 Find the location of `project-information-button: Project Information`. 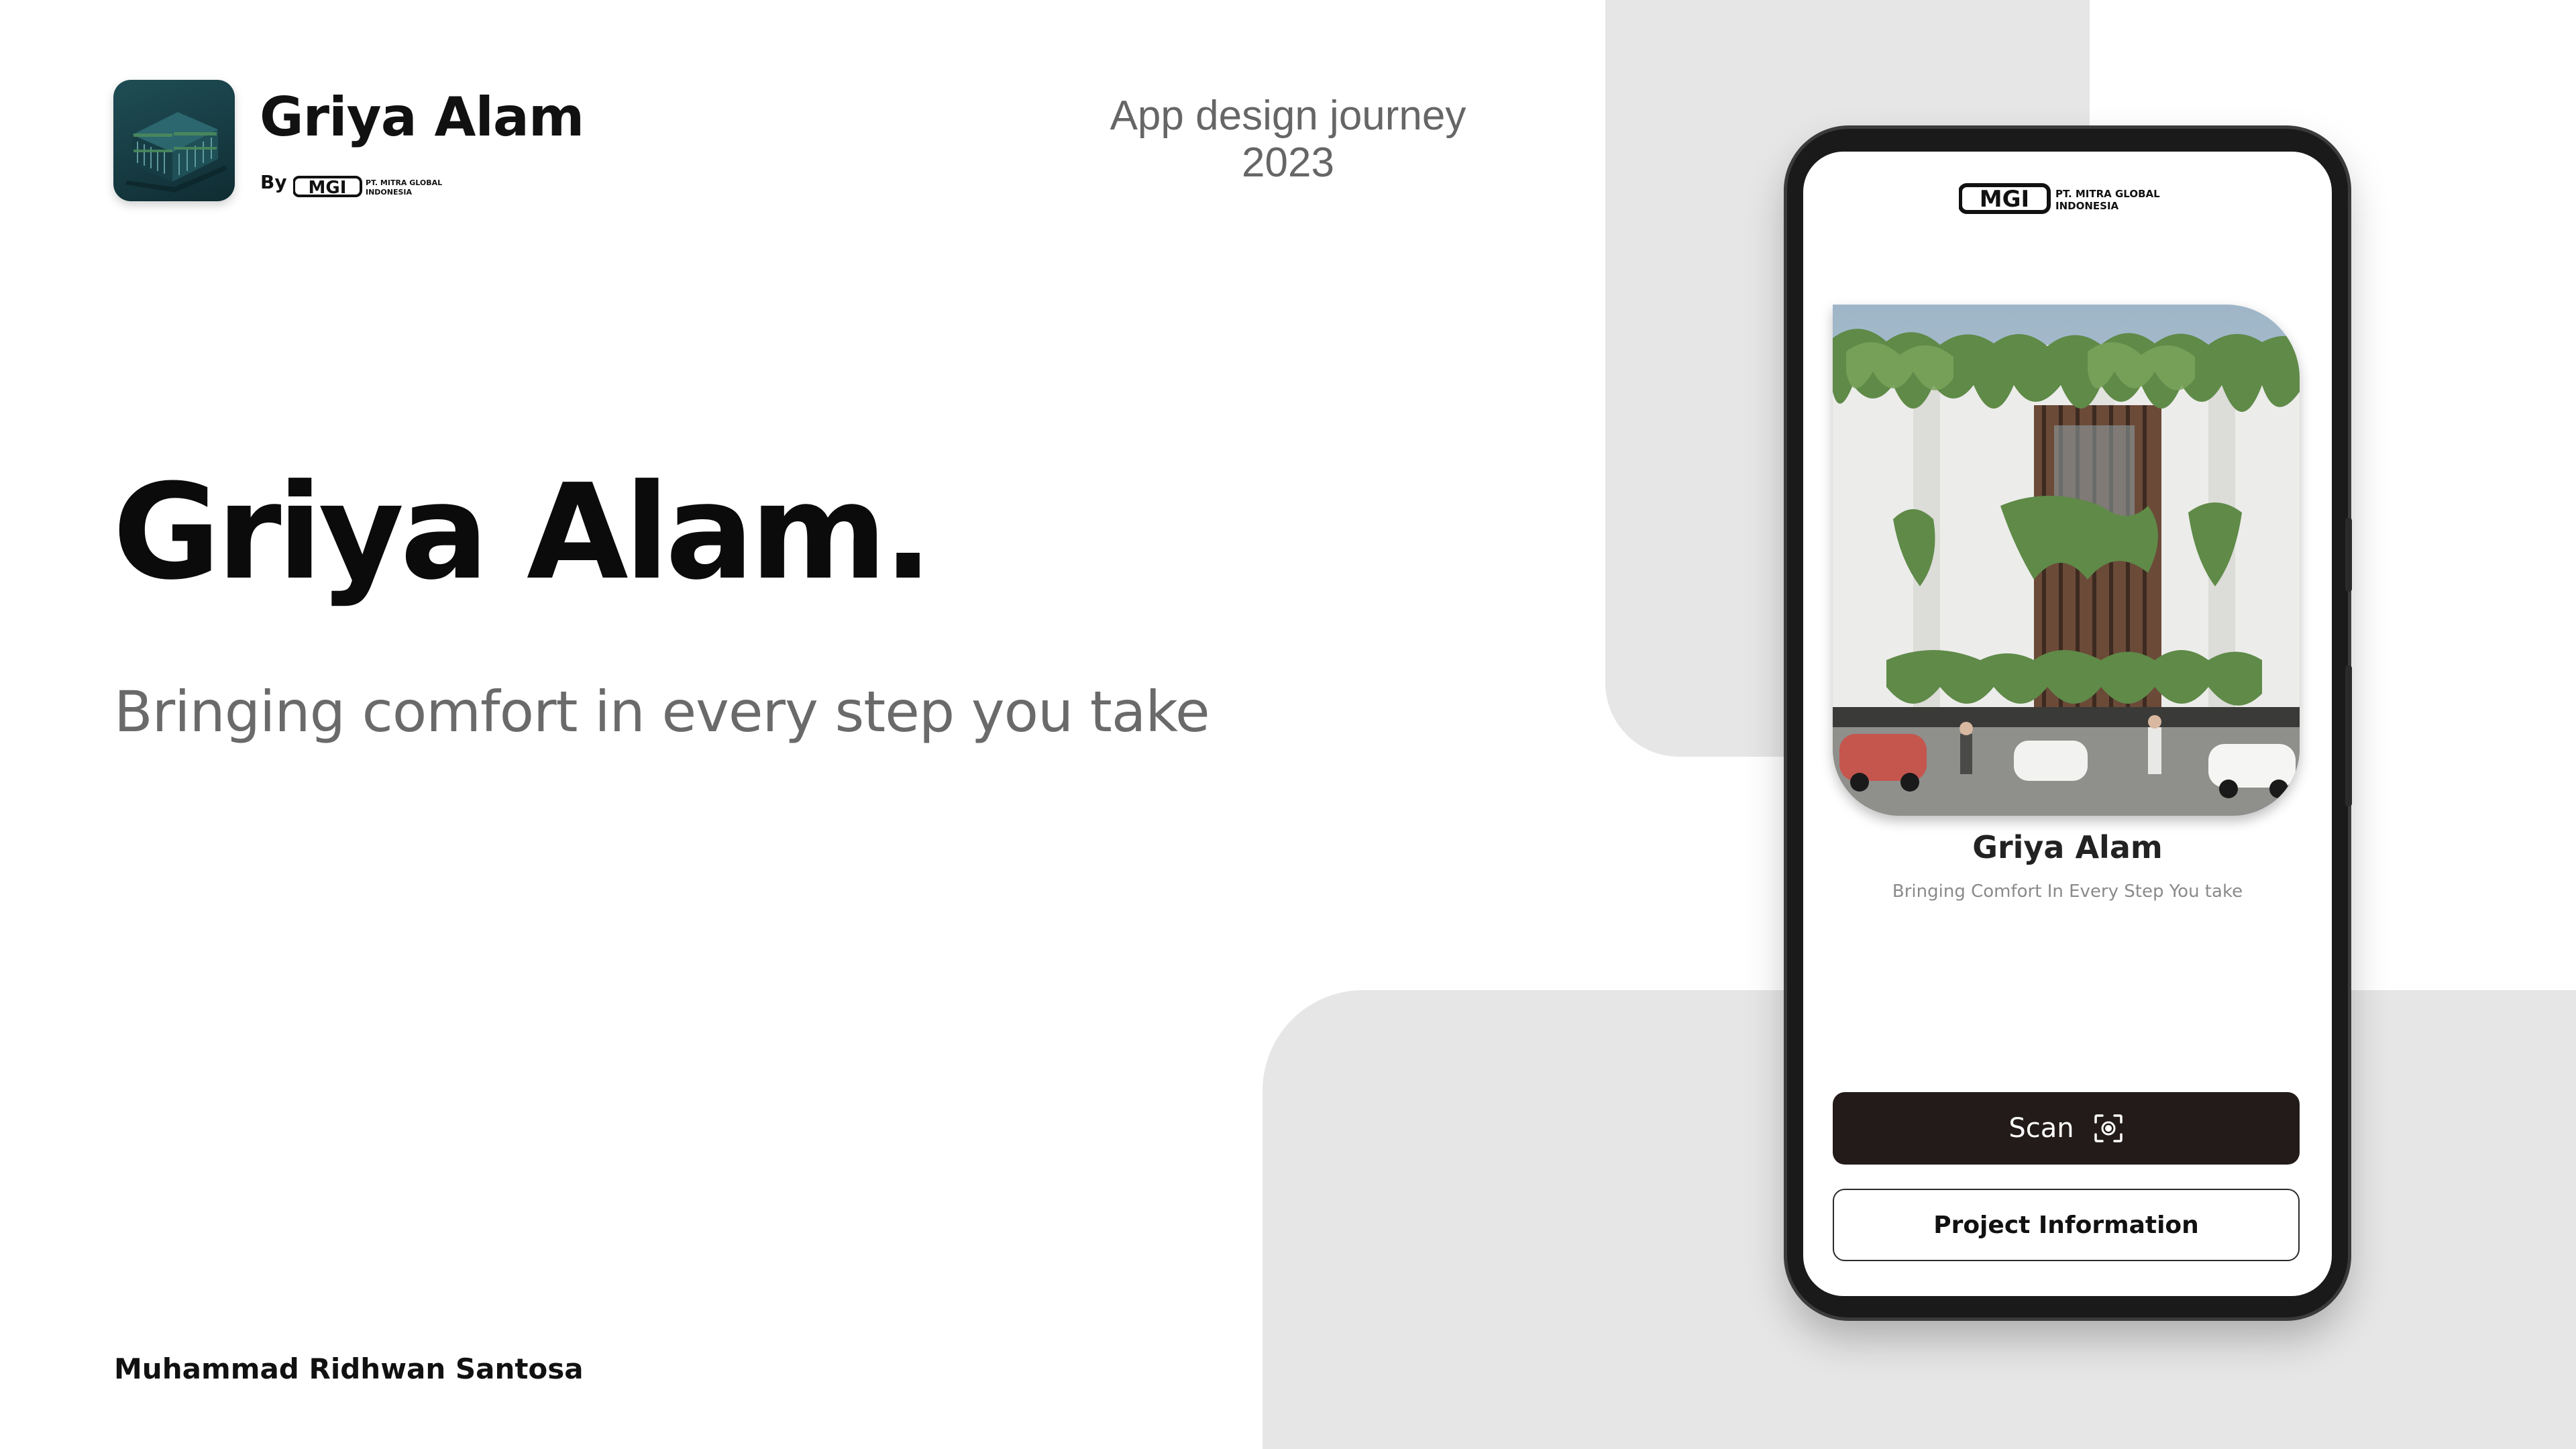

project-information-button: Project Information is located at coordinates (2066, 1225).